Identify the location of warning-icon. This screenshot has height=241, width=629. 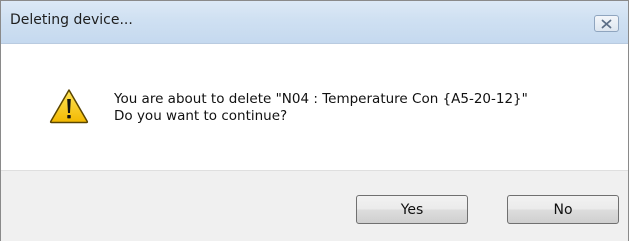
(69, 106).